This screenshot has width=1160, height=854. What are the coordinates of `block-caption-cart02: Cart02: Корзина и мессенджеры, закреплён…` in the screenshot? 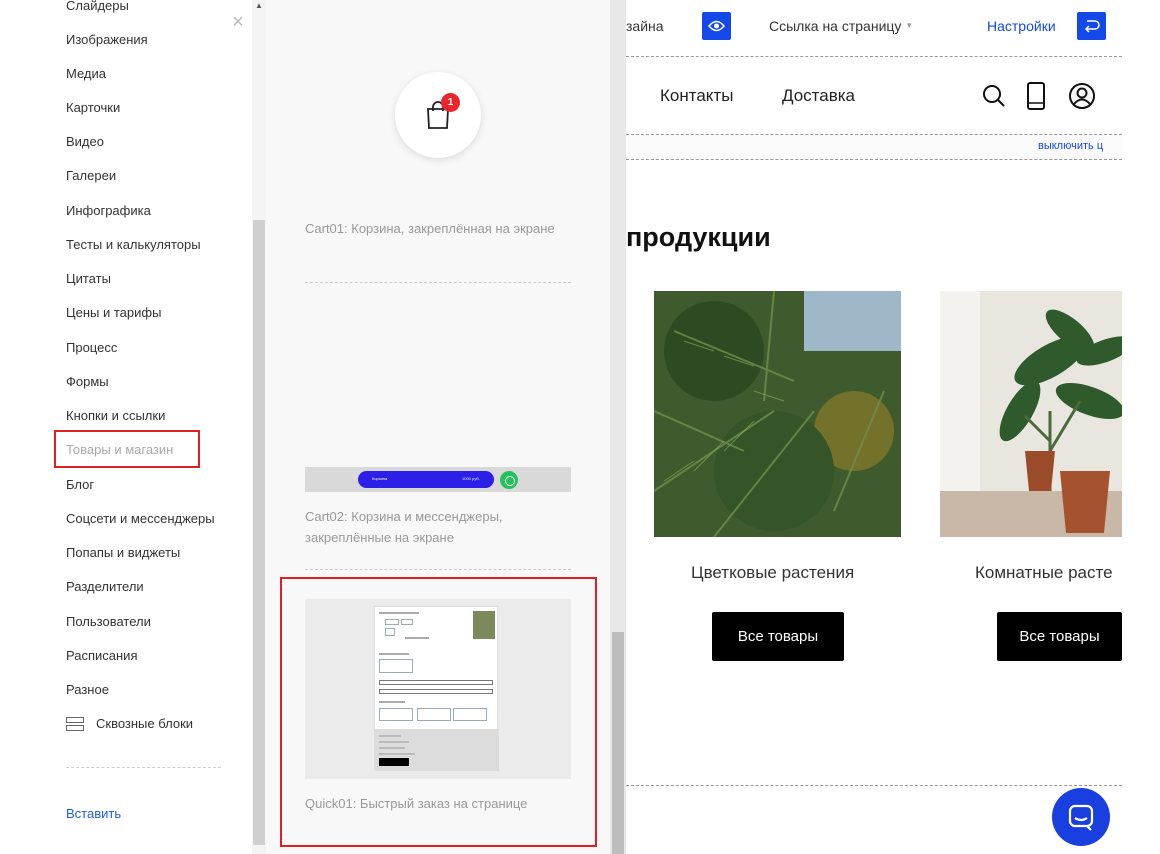 It's located at (435, 527).